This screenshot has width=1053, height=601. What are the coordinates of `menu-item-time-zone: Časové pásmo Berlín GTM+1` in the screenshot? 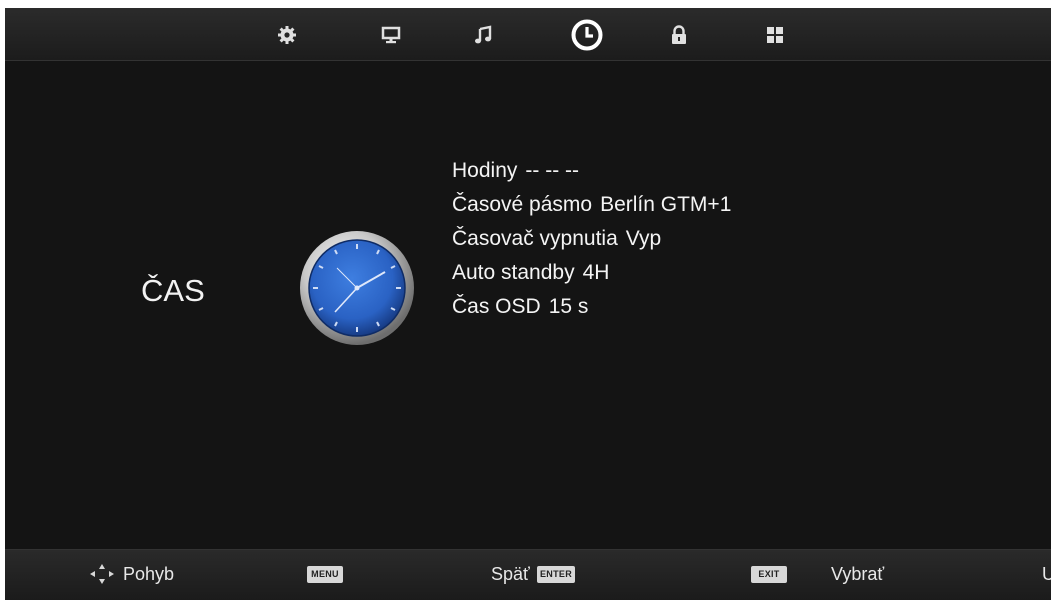 It's located at (591, 205).